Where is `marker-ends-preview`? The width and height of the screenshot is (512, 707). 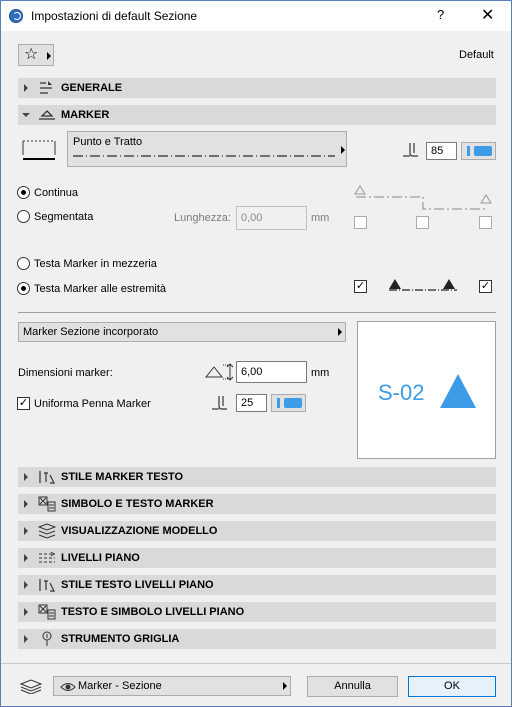 marker-ends-preview is located at coordinates (423, 285).